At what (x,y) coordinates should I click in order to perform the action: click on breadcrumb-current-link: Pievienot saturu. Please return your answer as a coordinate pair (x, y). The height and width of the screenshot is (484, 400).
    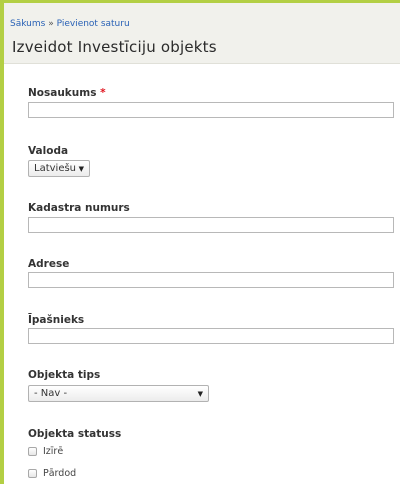
    Looking at the image, I should click on (93, 24).